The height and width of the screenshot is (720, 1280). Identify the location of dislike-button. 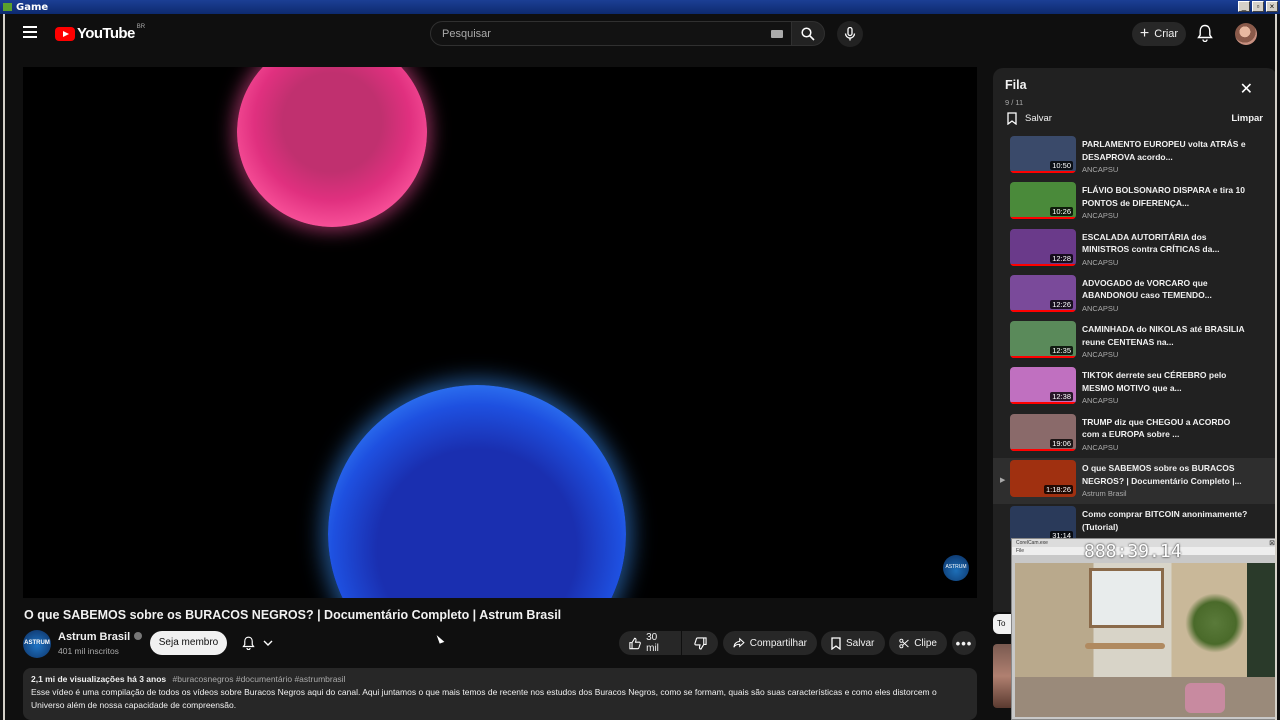
(700, 643).